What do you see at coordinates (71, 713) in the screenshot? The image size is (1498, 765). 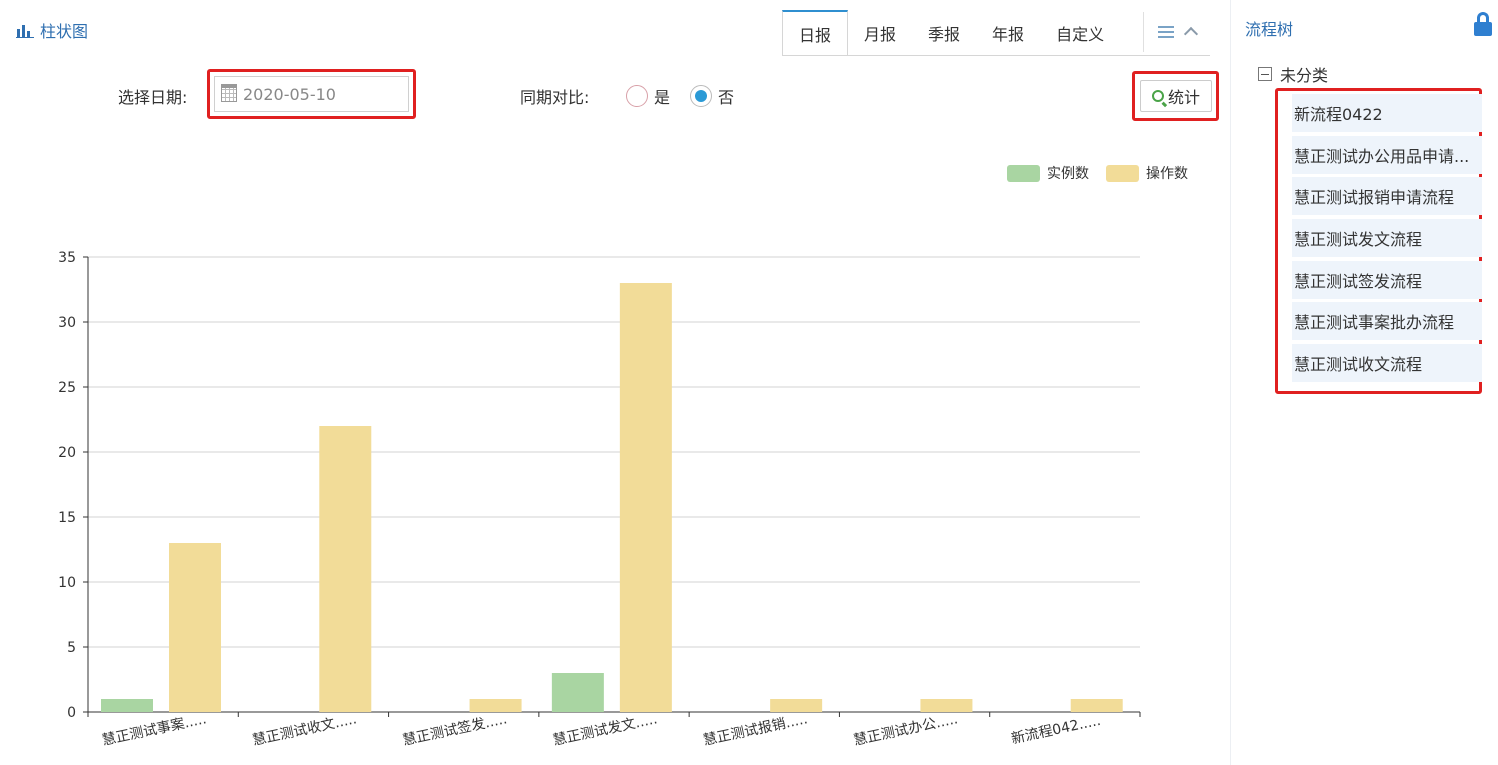 I see `y-tick-label: 0` at bounding box center [71, 713].